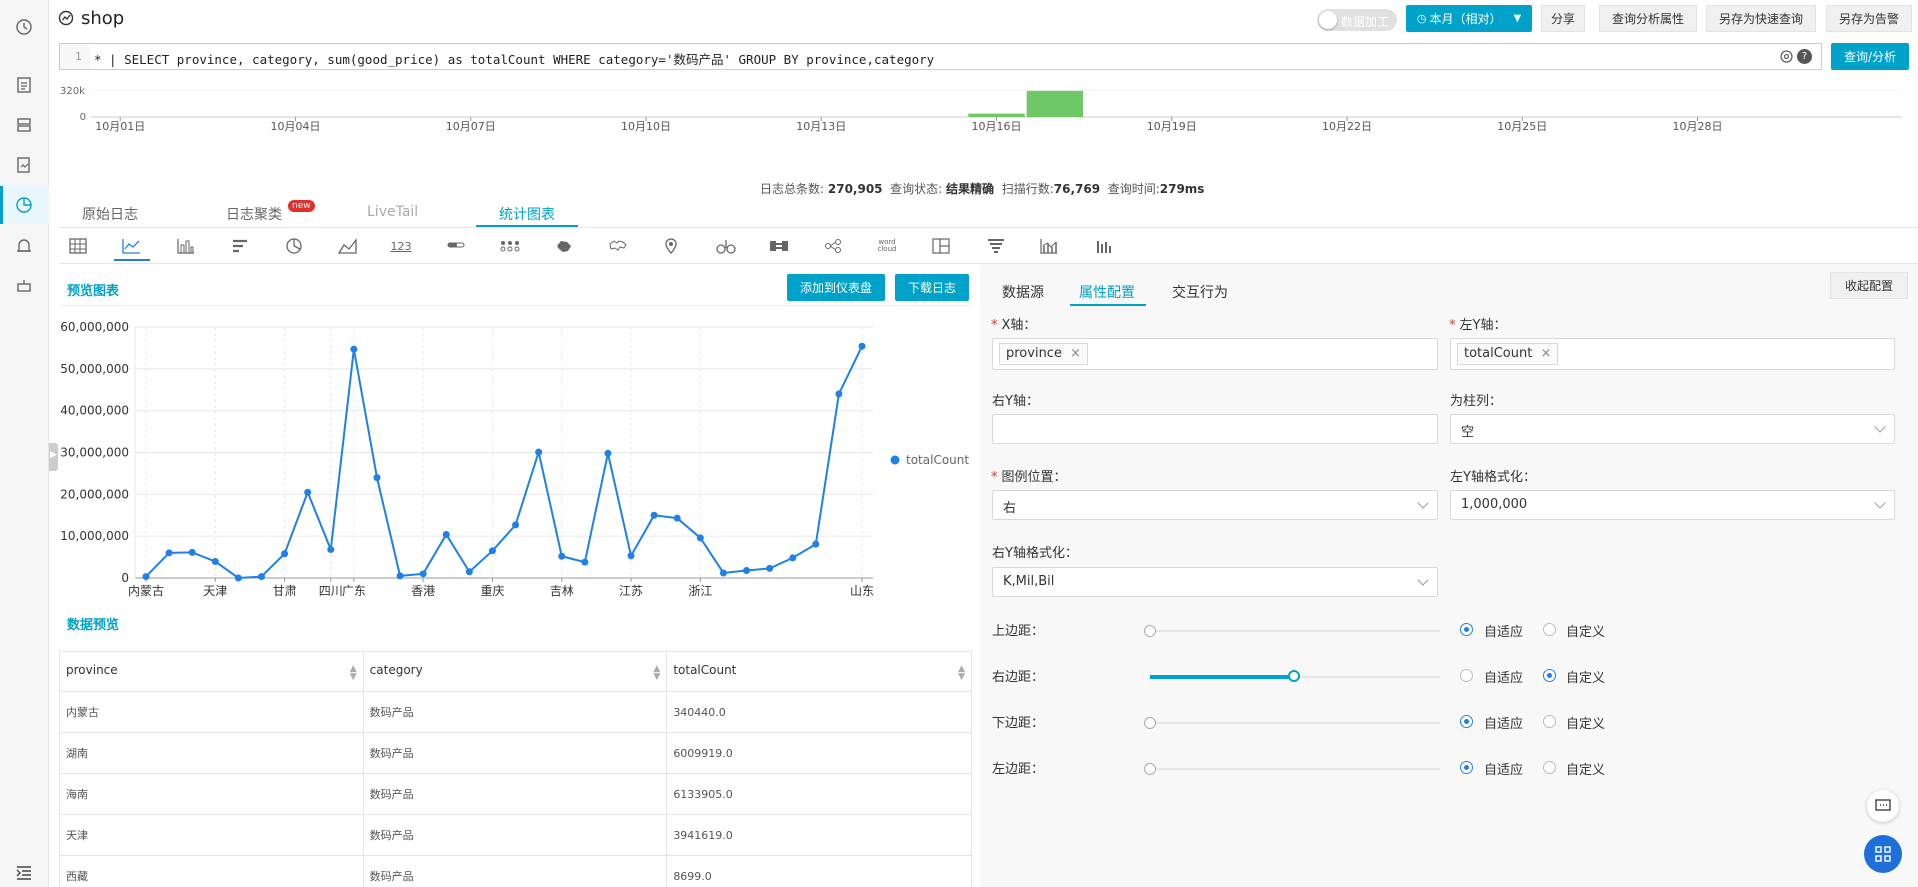 This screenshot has height=887, width=1918. What do you see at coordinates (1104, 246) in the screenshot?
I see `histogram-chart-icon` at bounding box center [1104, 246].